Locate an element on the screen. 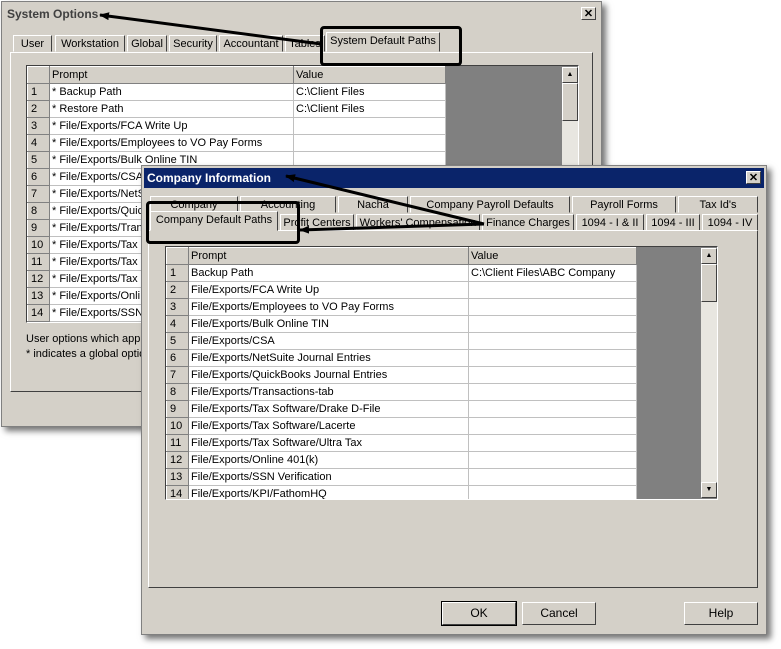 The height and width of the screenshot is (649, 781). tab-tax-ids: Tax Id's is located at coordinates (718, 204).